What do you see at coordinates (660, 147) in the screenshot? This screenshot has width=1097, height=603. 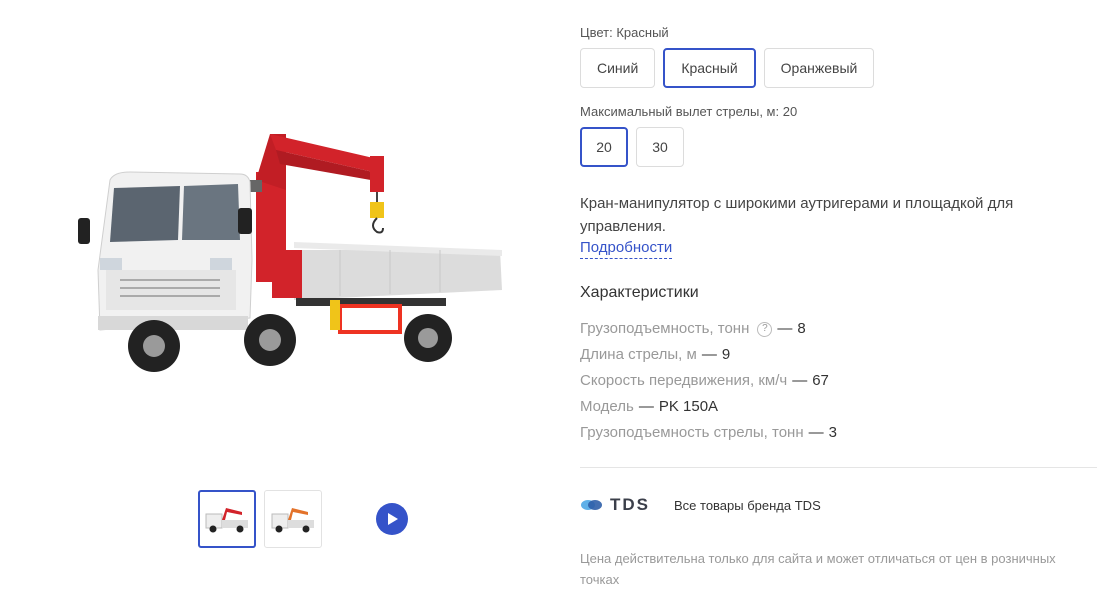 I see `boom-option-30: 30` at bounding box center [660, 147].